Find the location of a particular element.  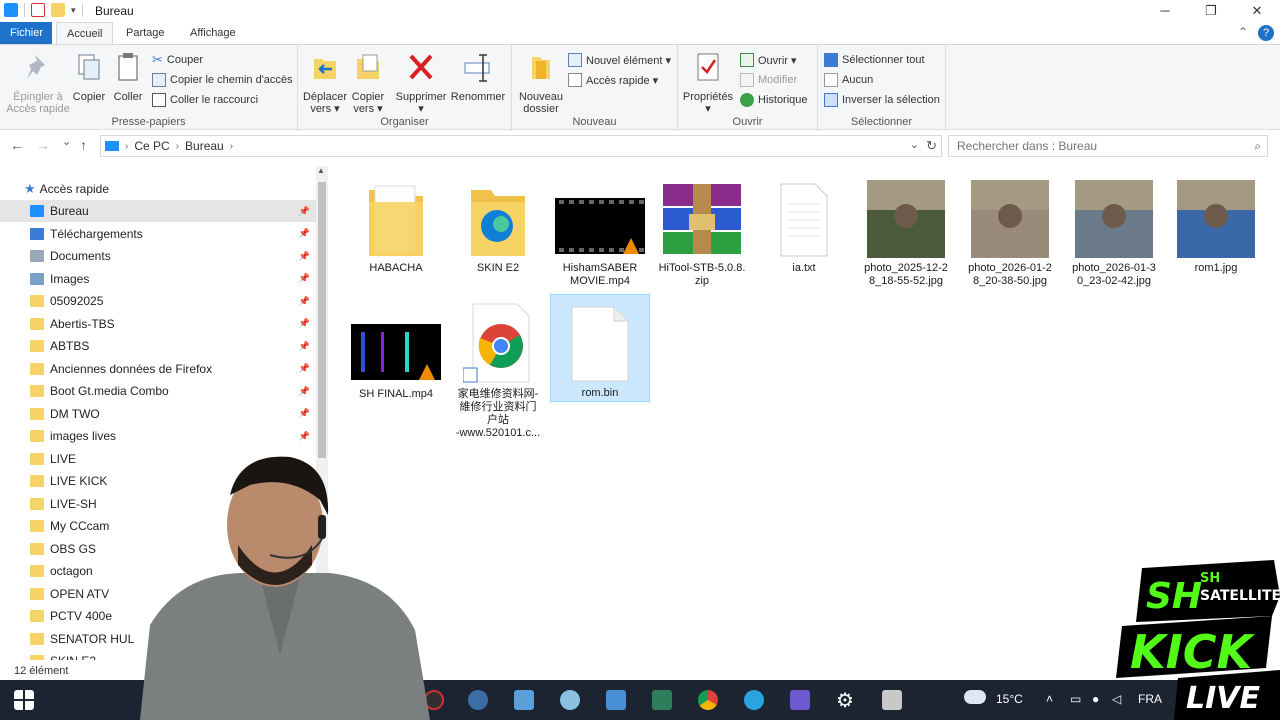

weather-temperature: 15°C is located at coordinates (1009, 699).